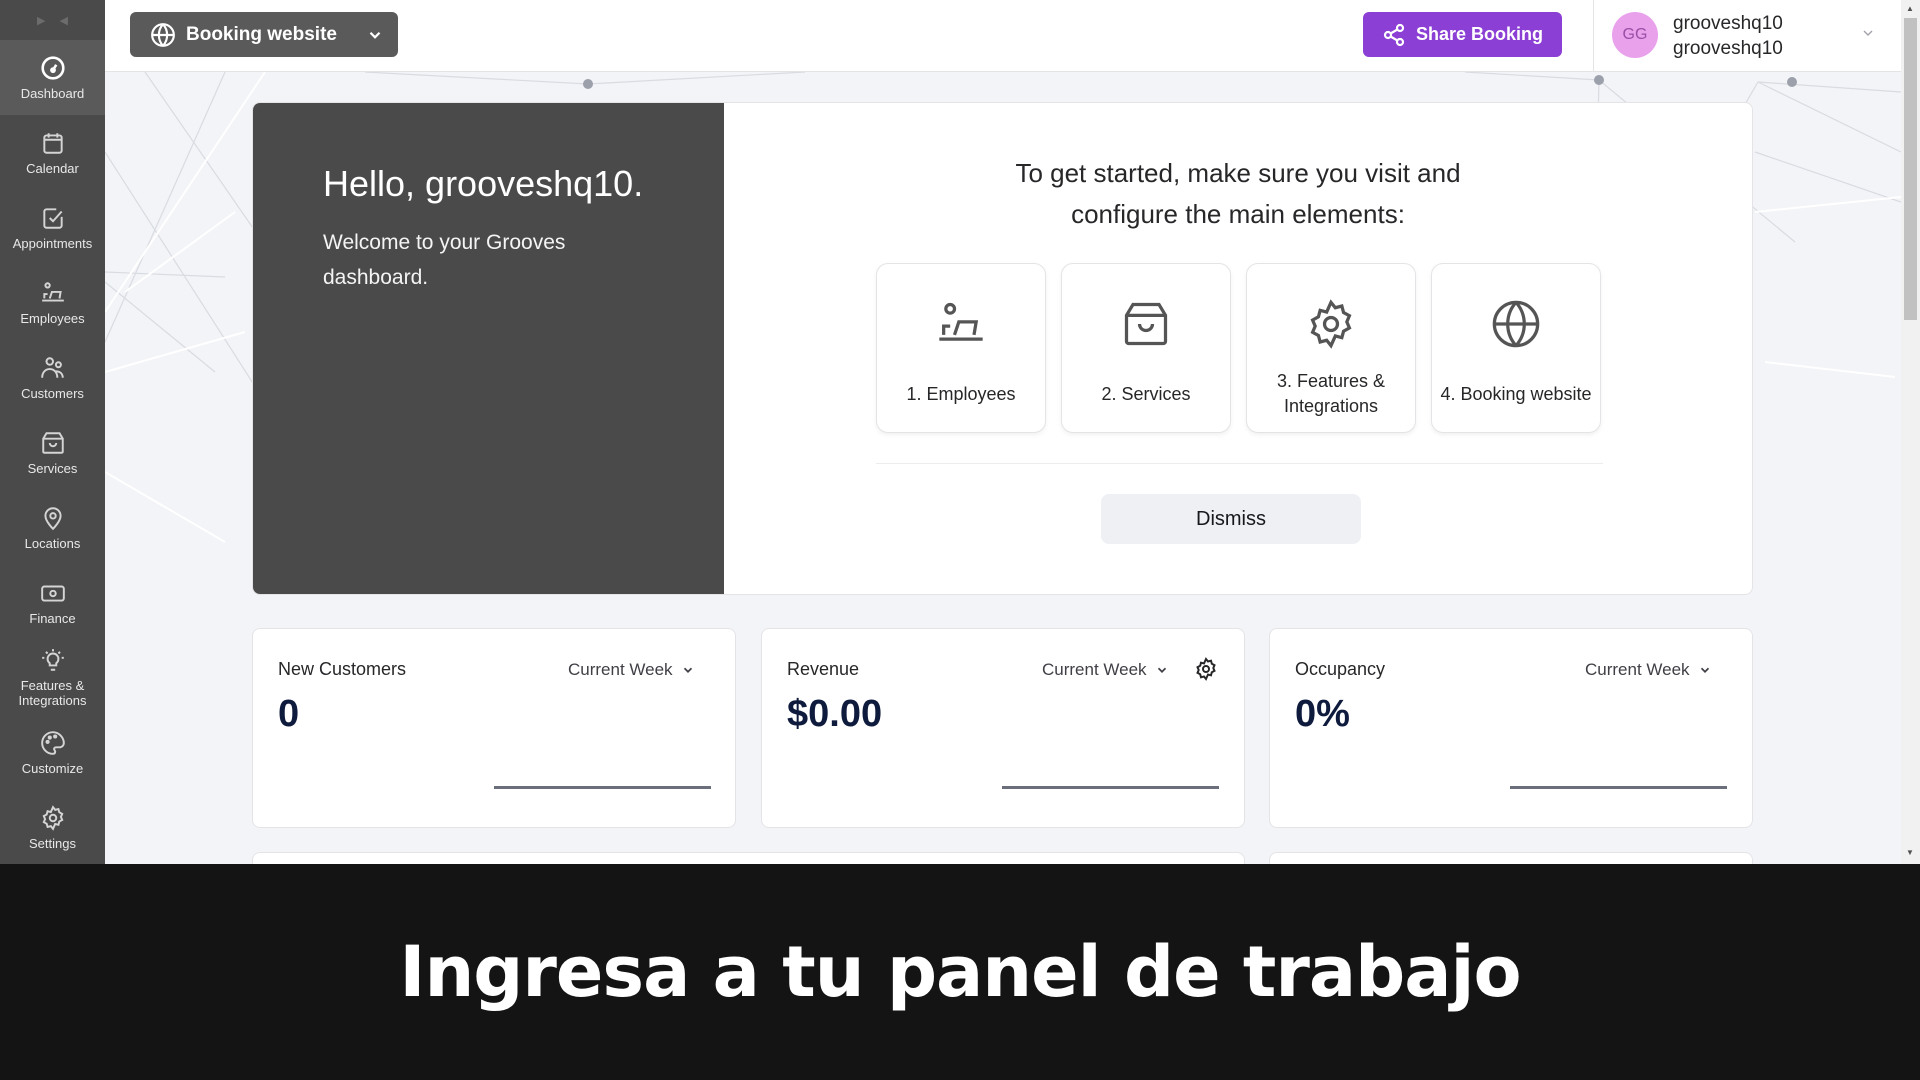  I want to click on sidebar-item-label: Calendar, so click(52, 168).